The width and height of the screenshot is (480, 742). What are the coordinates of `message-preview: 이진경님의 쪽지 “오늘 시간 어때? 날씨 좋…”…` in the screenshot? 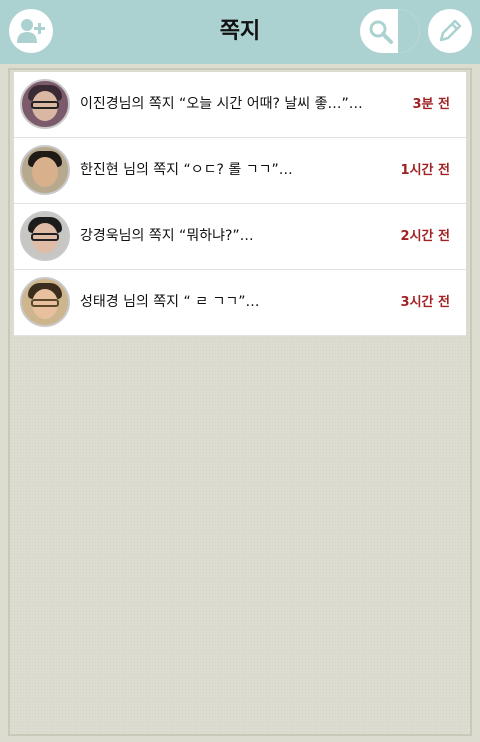 It's located at (221, 104).